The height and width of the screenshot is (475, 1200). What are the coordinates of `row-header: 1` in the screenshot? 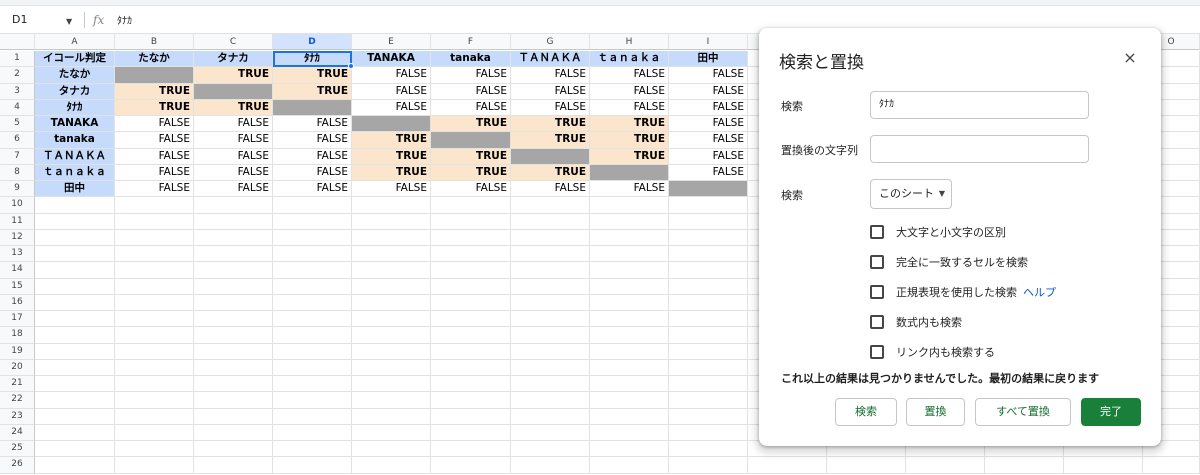 It's located at (17, 59).